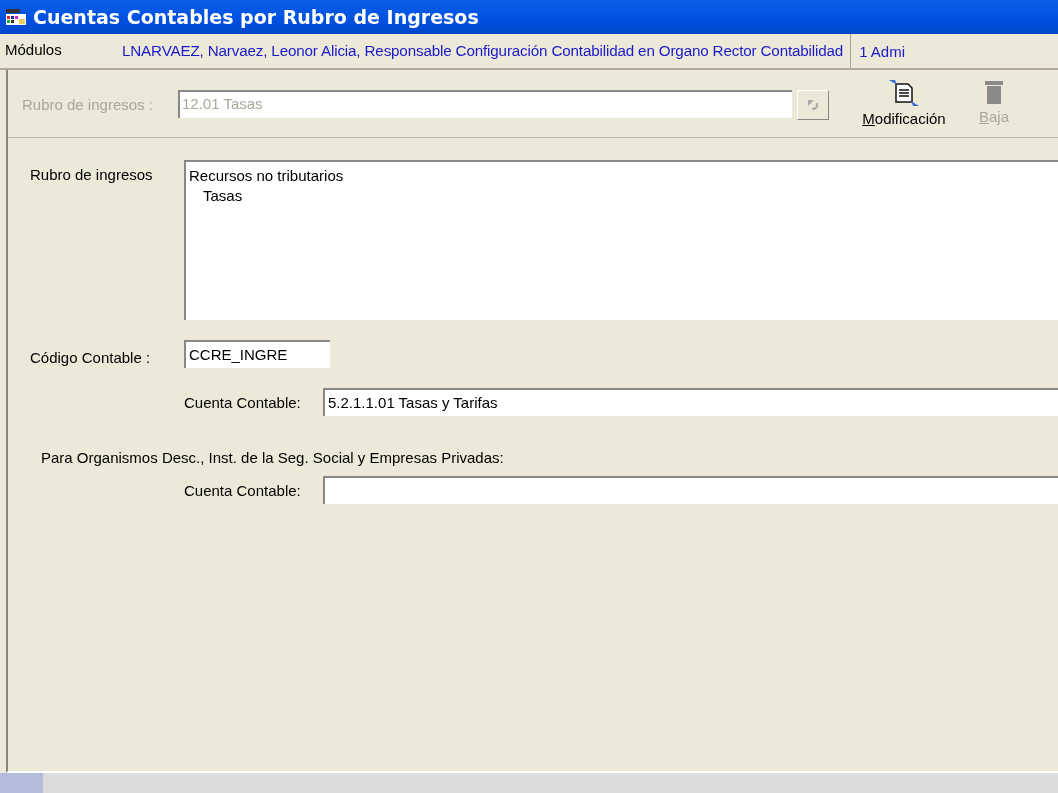 The width and height of the screenshot is (1058, 793). Describe the element at coordinates (88, 104) in the screenshot. I see `field-label: Rubro de ingresos :` at that location.